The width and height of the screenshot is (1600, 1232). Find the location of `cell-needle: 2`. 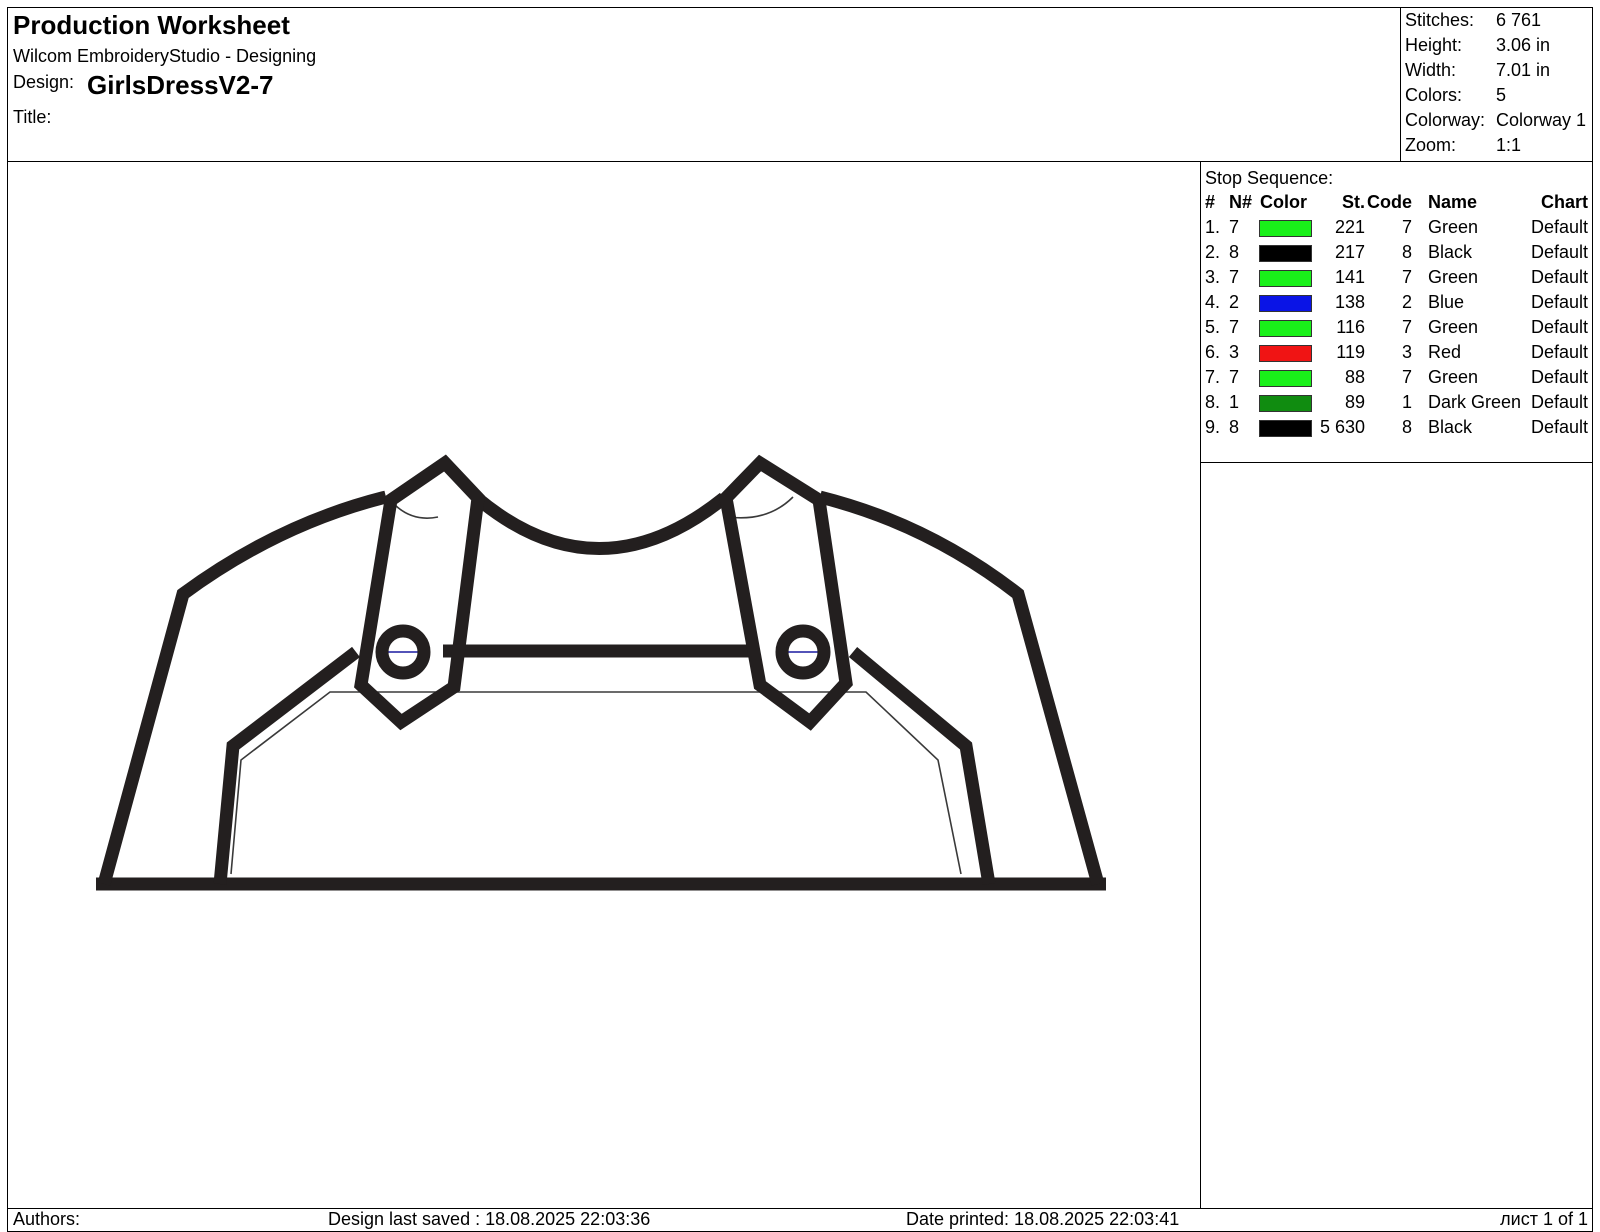

cell-needle: 2 is located at coordinates (1234, 302).